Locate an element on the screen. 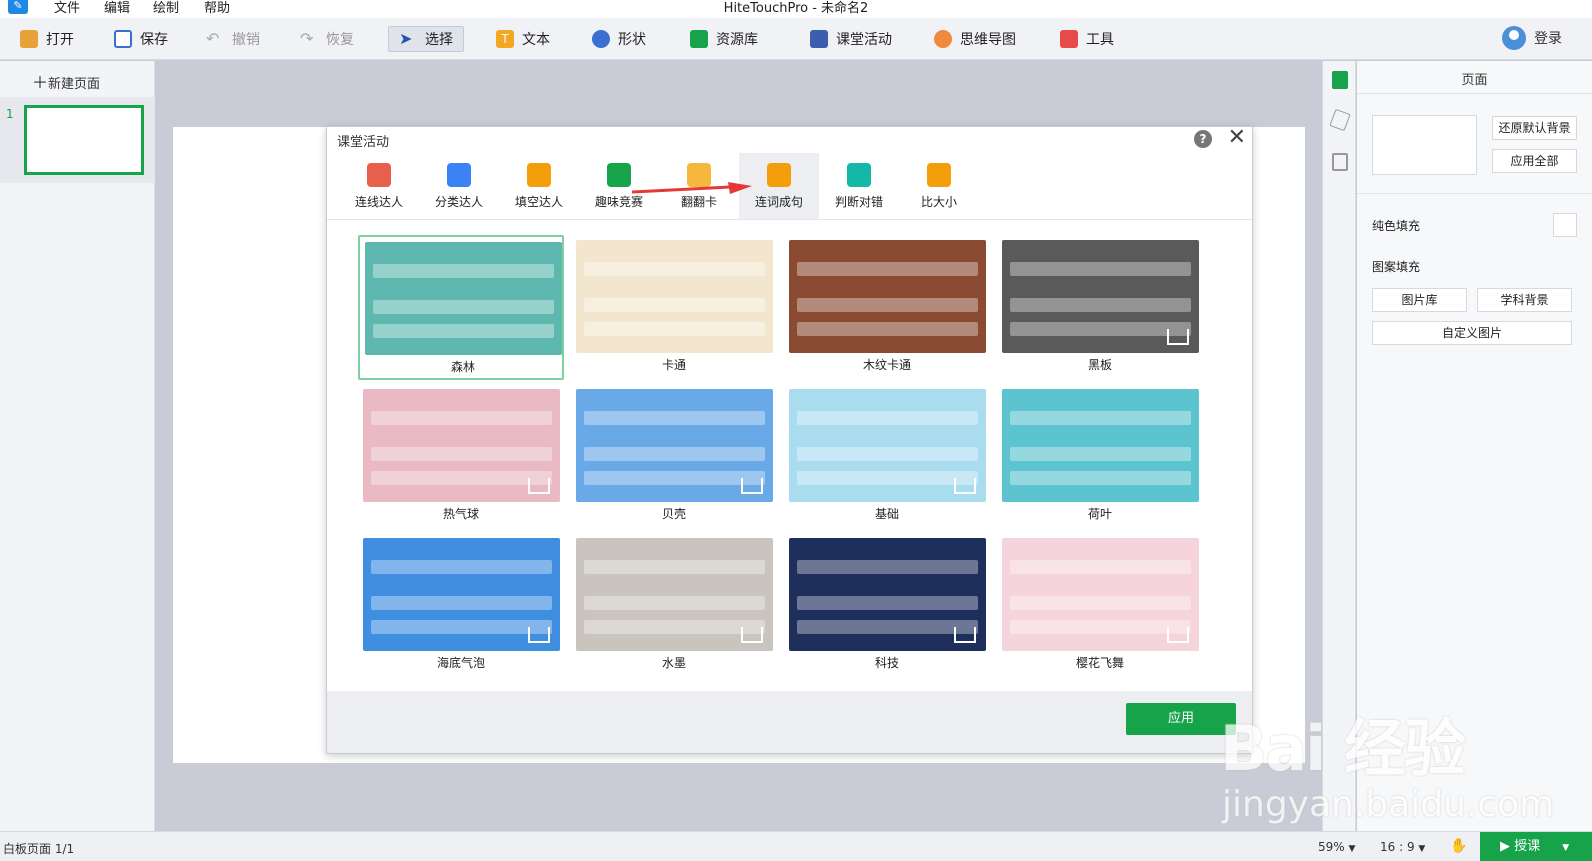  help-icon: ? is located at coordinates (1203, 139).